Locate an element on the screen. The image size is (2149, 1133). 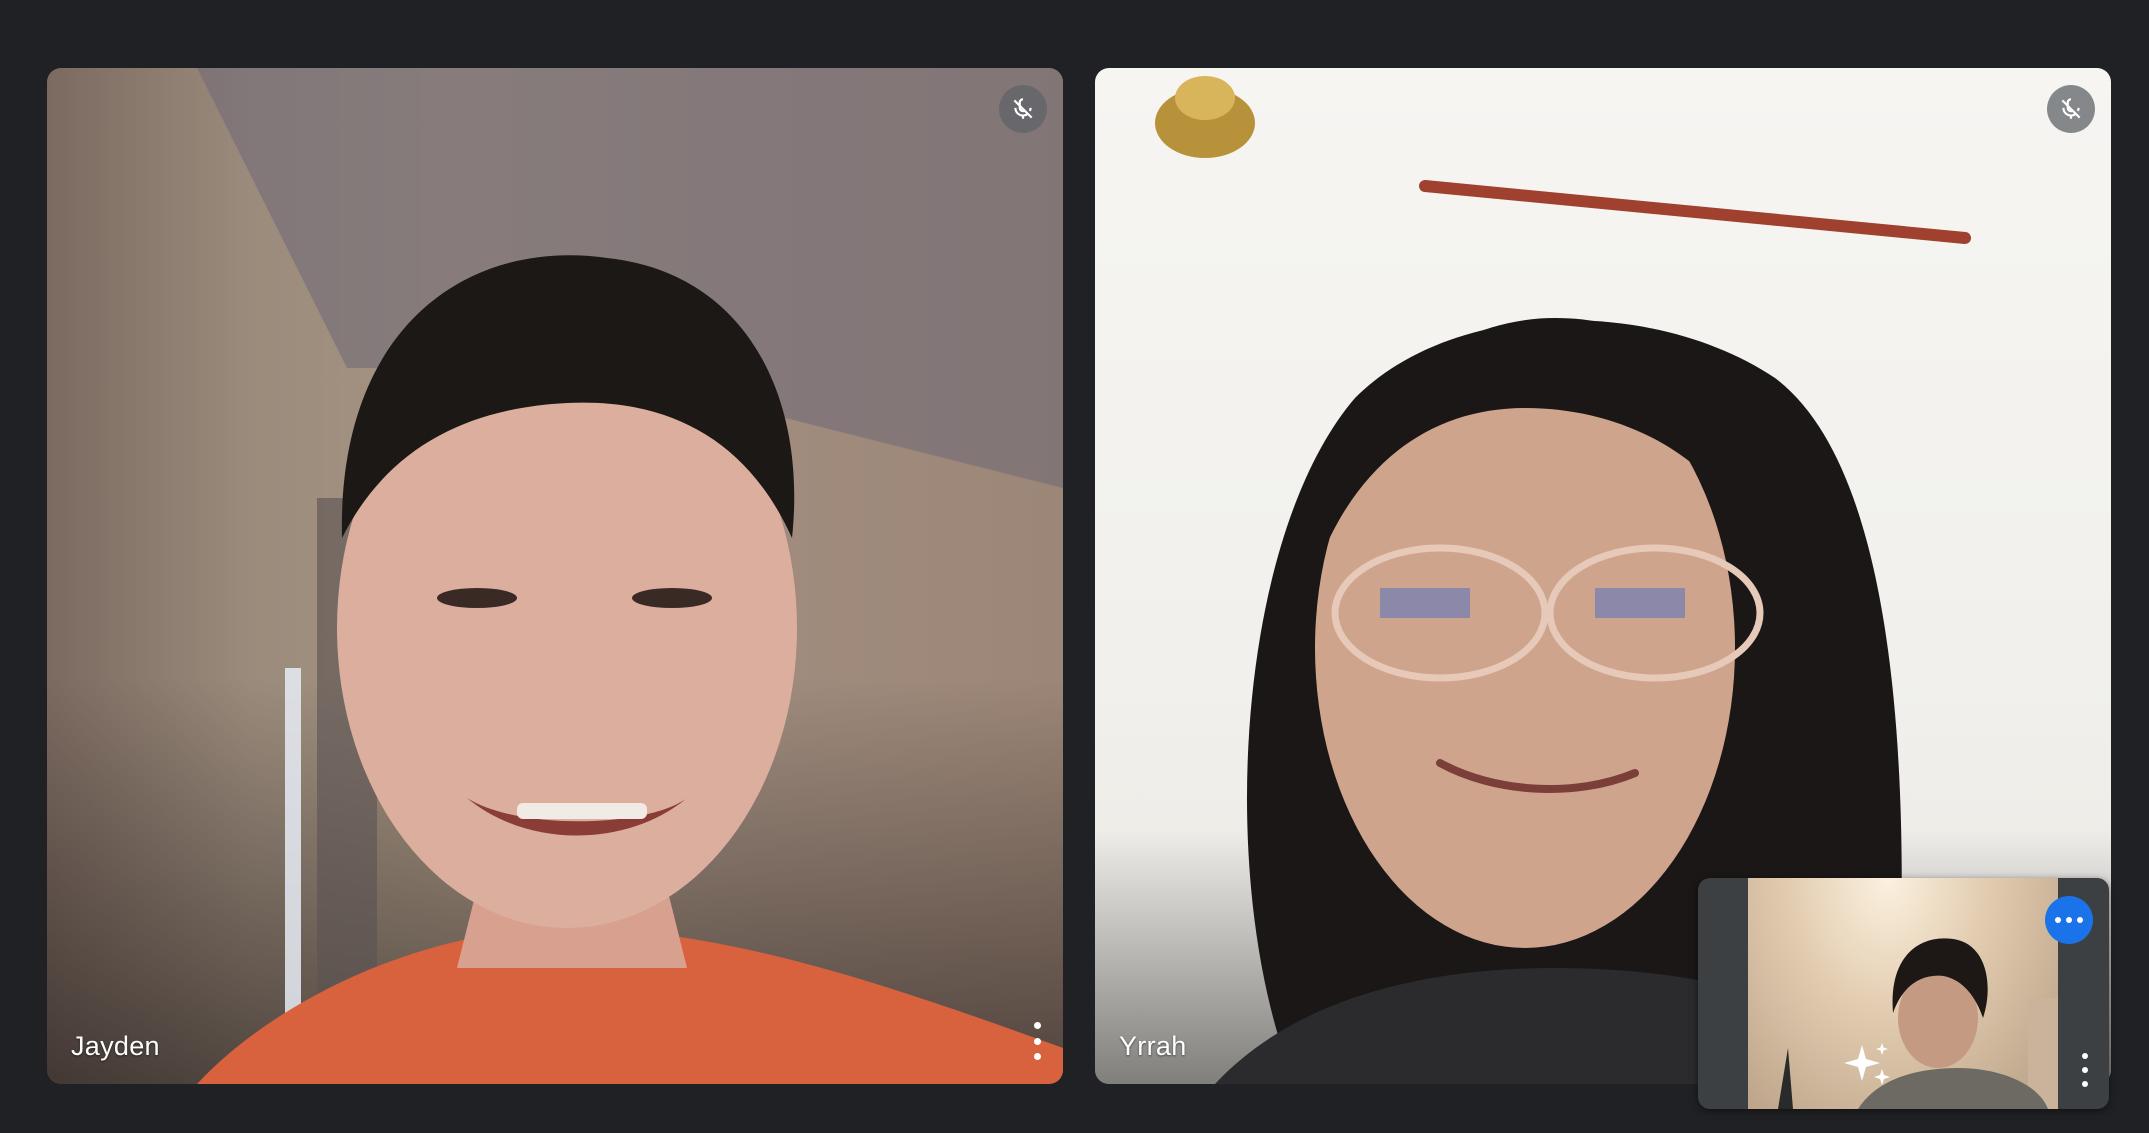
self-video is located at coordinates (1903, 993).